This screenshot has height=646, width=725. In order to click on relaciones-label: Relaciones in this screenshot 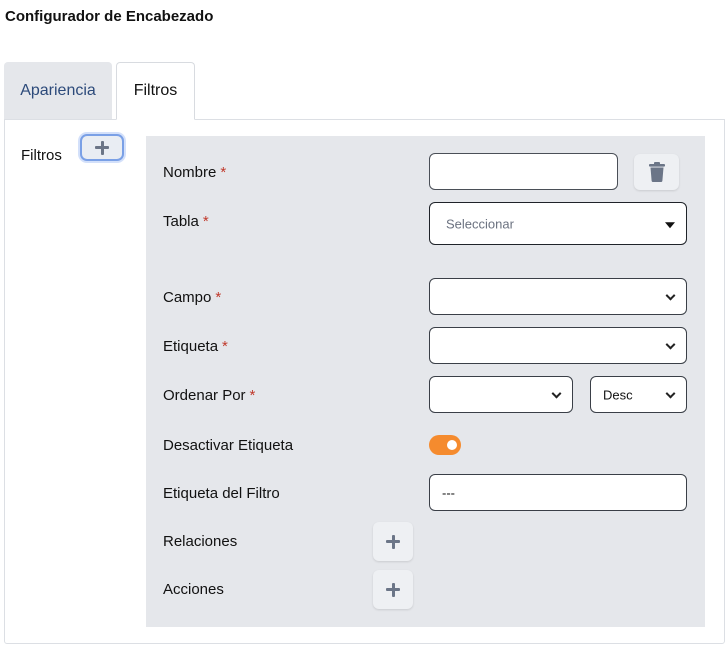, I will do `click(200, 541)`.